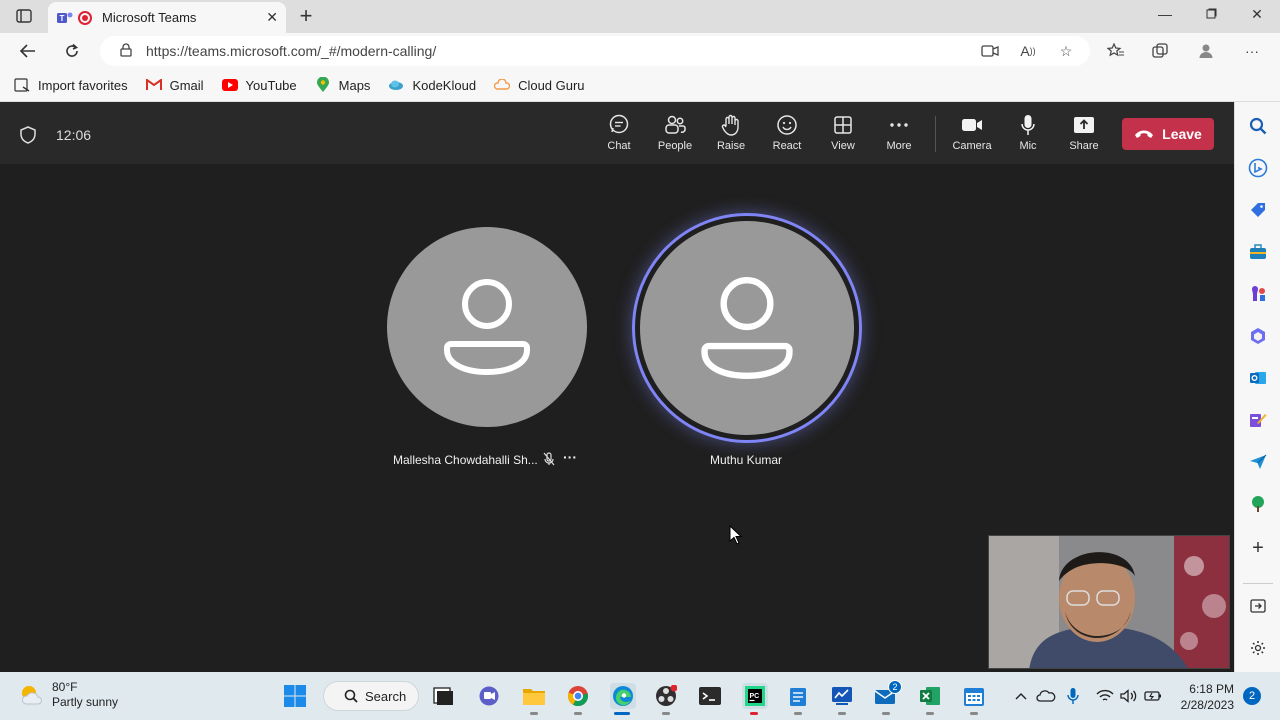  What do you see at coordinates (1258, 168) in the screenshot?
I see `bing-chat-icon` at bounding box center [1258, 168].